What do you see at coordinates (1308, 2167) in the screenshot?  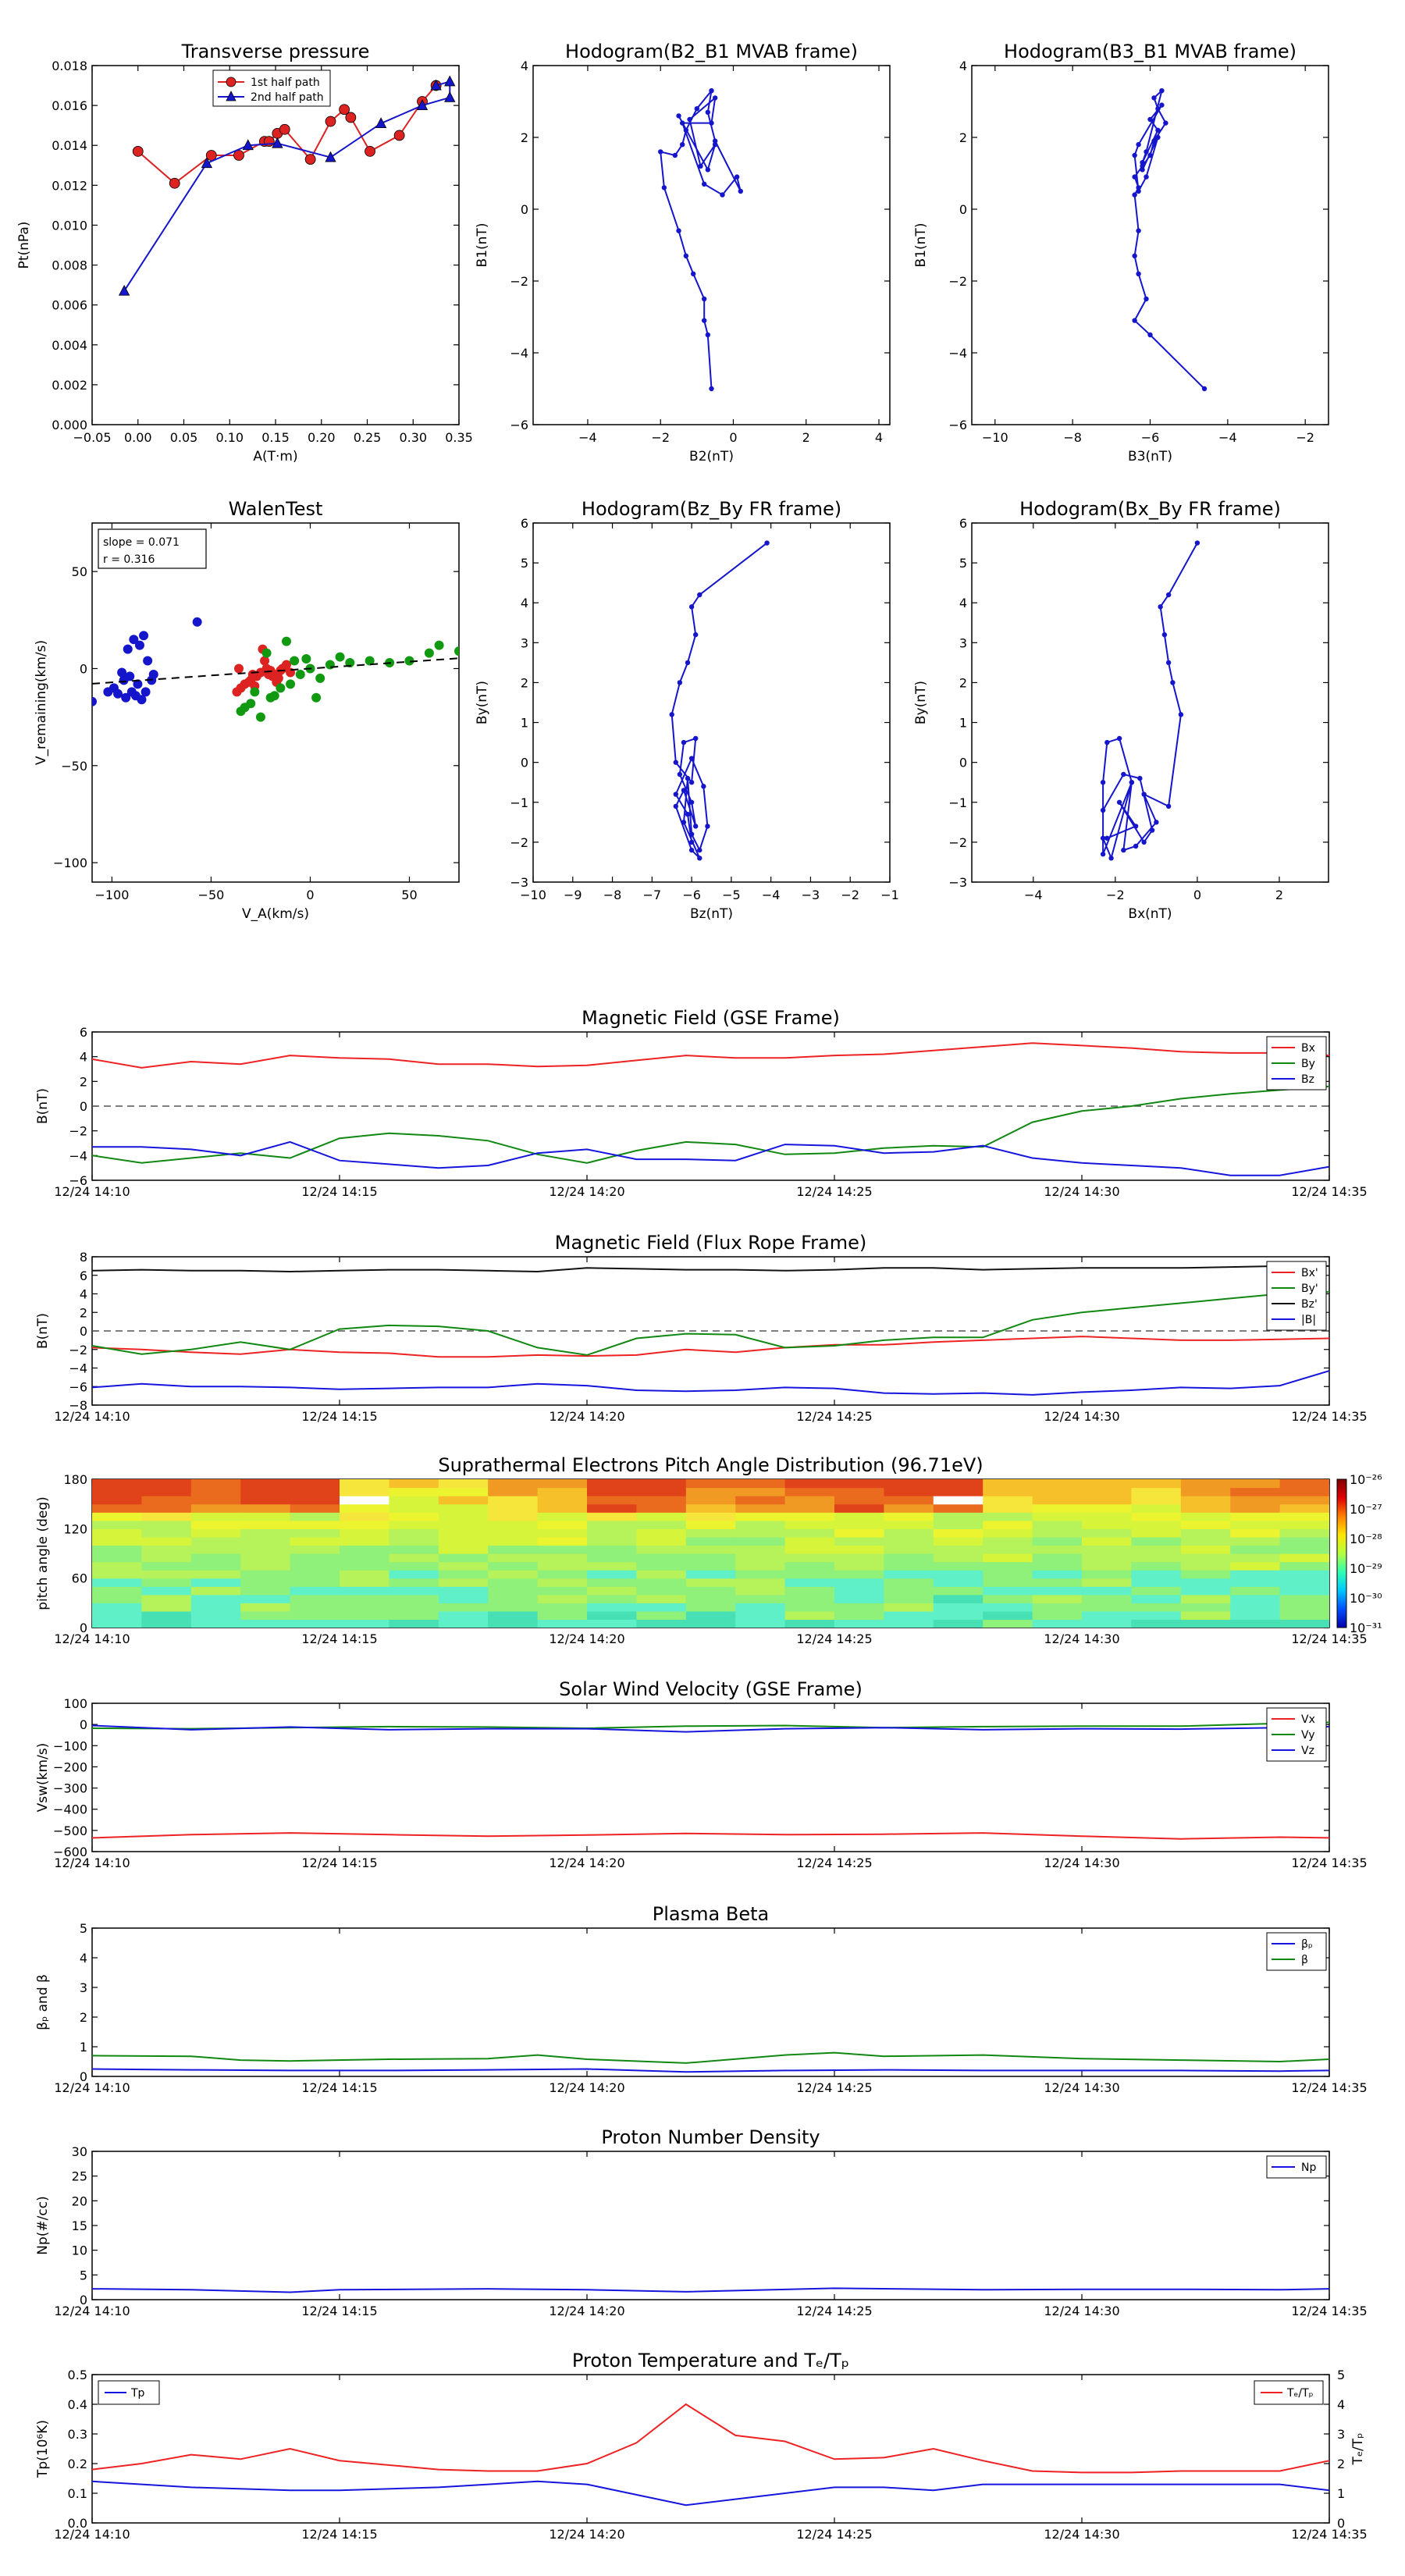 I see `legend-label: Np` at bounding box center [1308, 2167].